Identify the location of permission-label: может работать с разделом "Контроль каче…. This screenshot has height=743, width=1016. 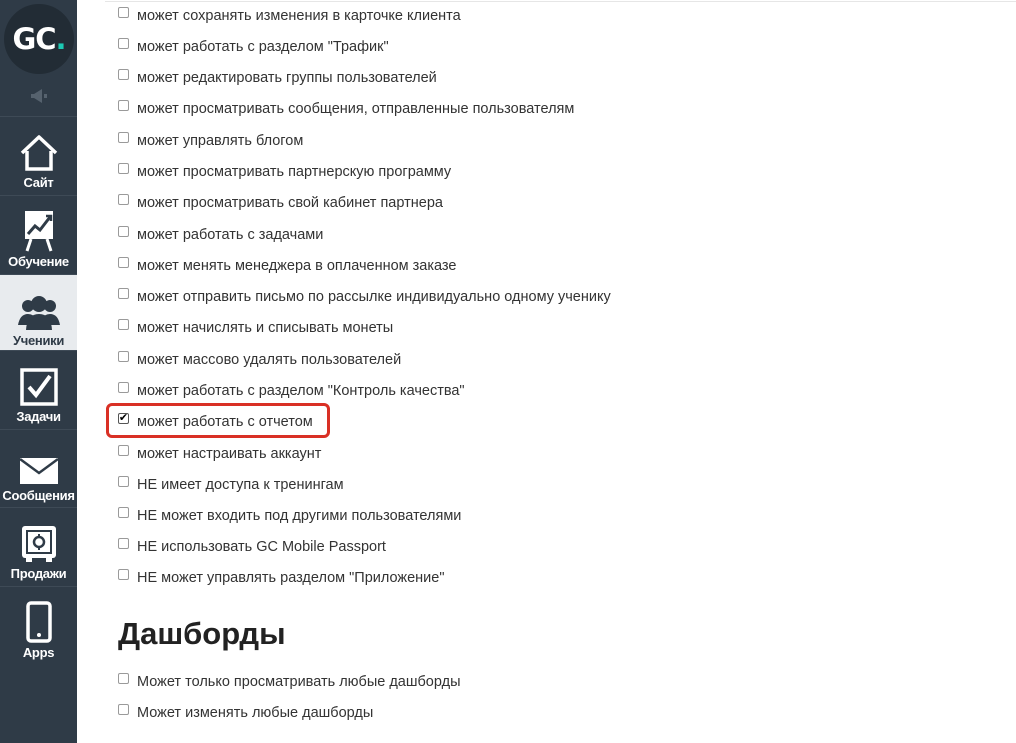
(301, 391).